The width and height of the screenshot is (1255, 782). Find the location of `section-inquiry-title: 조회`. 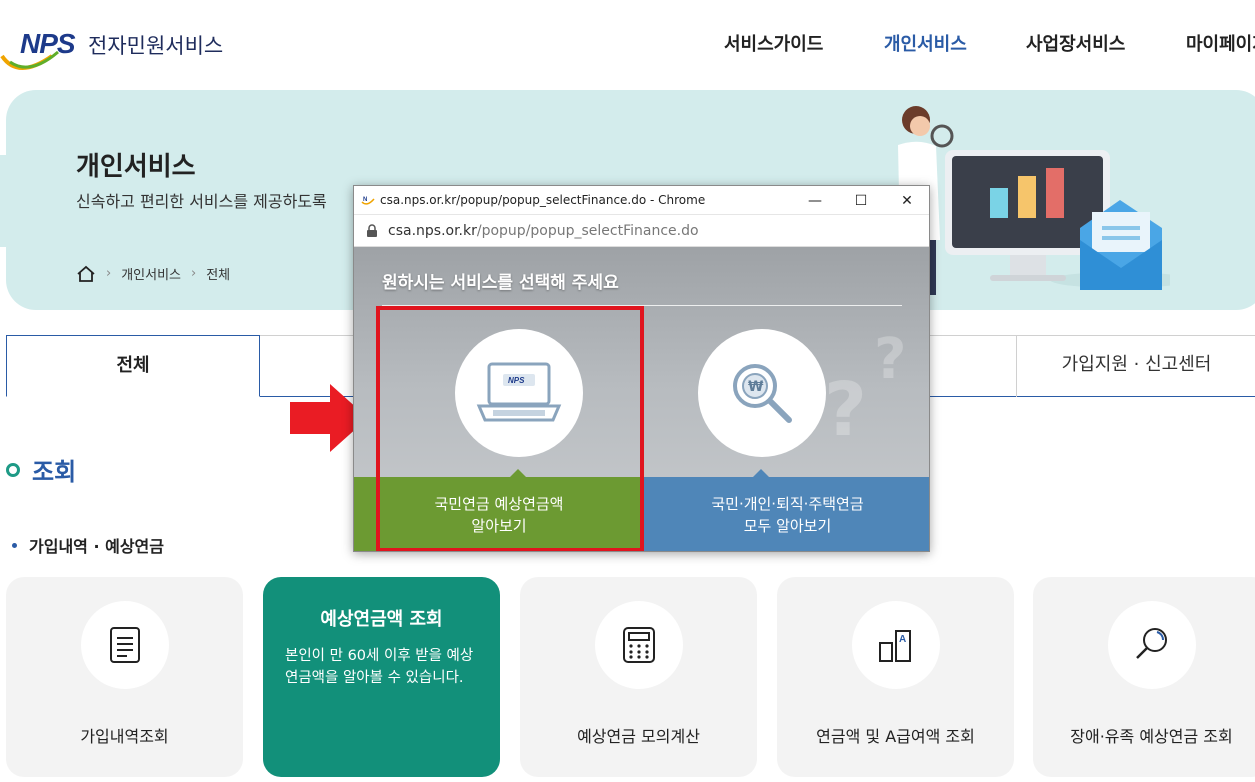

section-inquiry-title: 조회 is located at coordinates (41, 469).